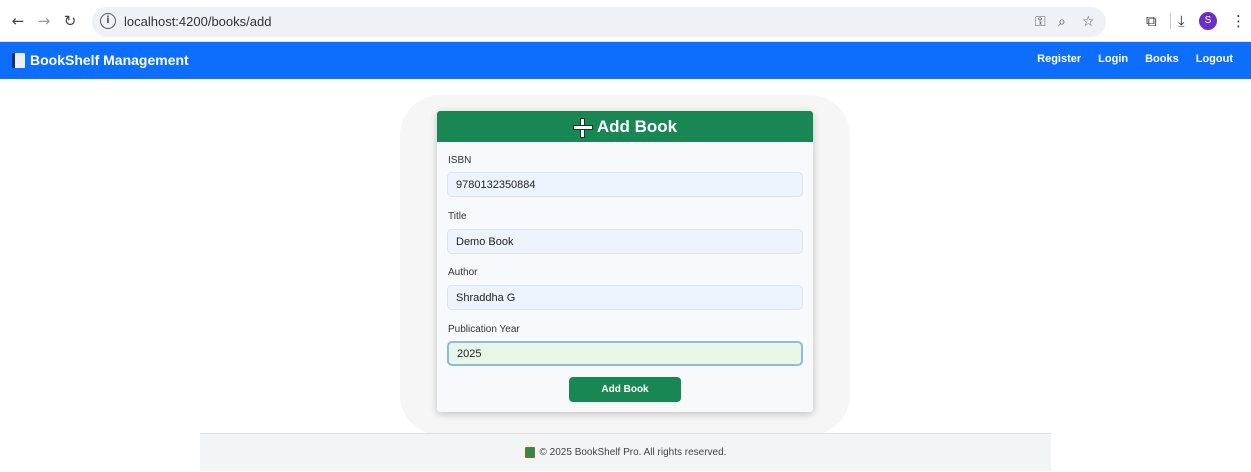 The image size is (1251, 472). I want to click on zoom-icon: ⌕, so click(1062, 22).